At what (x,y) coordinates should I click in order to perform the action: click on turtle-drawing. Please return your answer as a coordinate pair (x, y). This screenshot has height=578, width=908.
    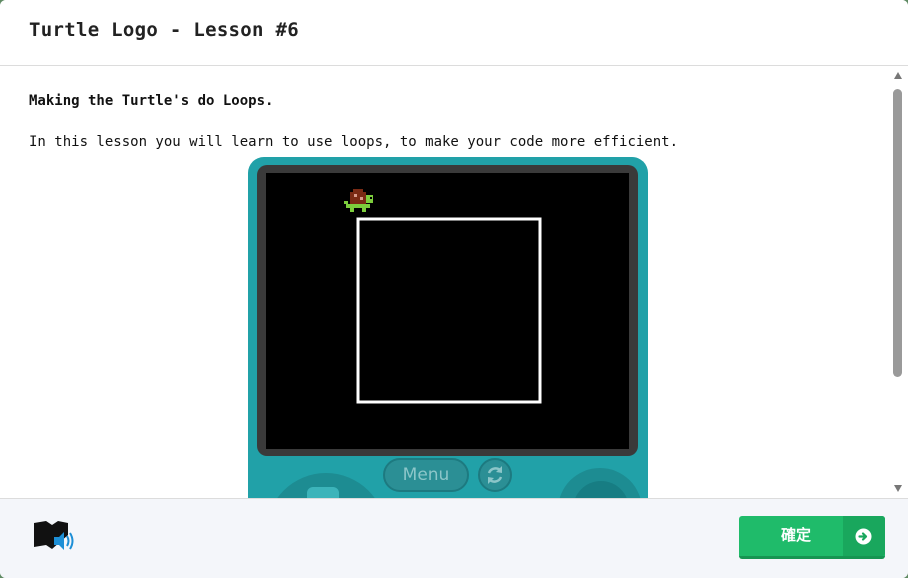
    Looking at the image, I should click on (443, 296).